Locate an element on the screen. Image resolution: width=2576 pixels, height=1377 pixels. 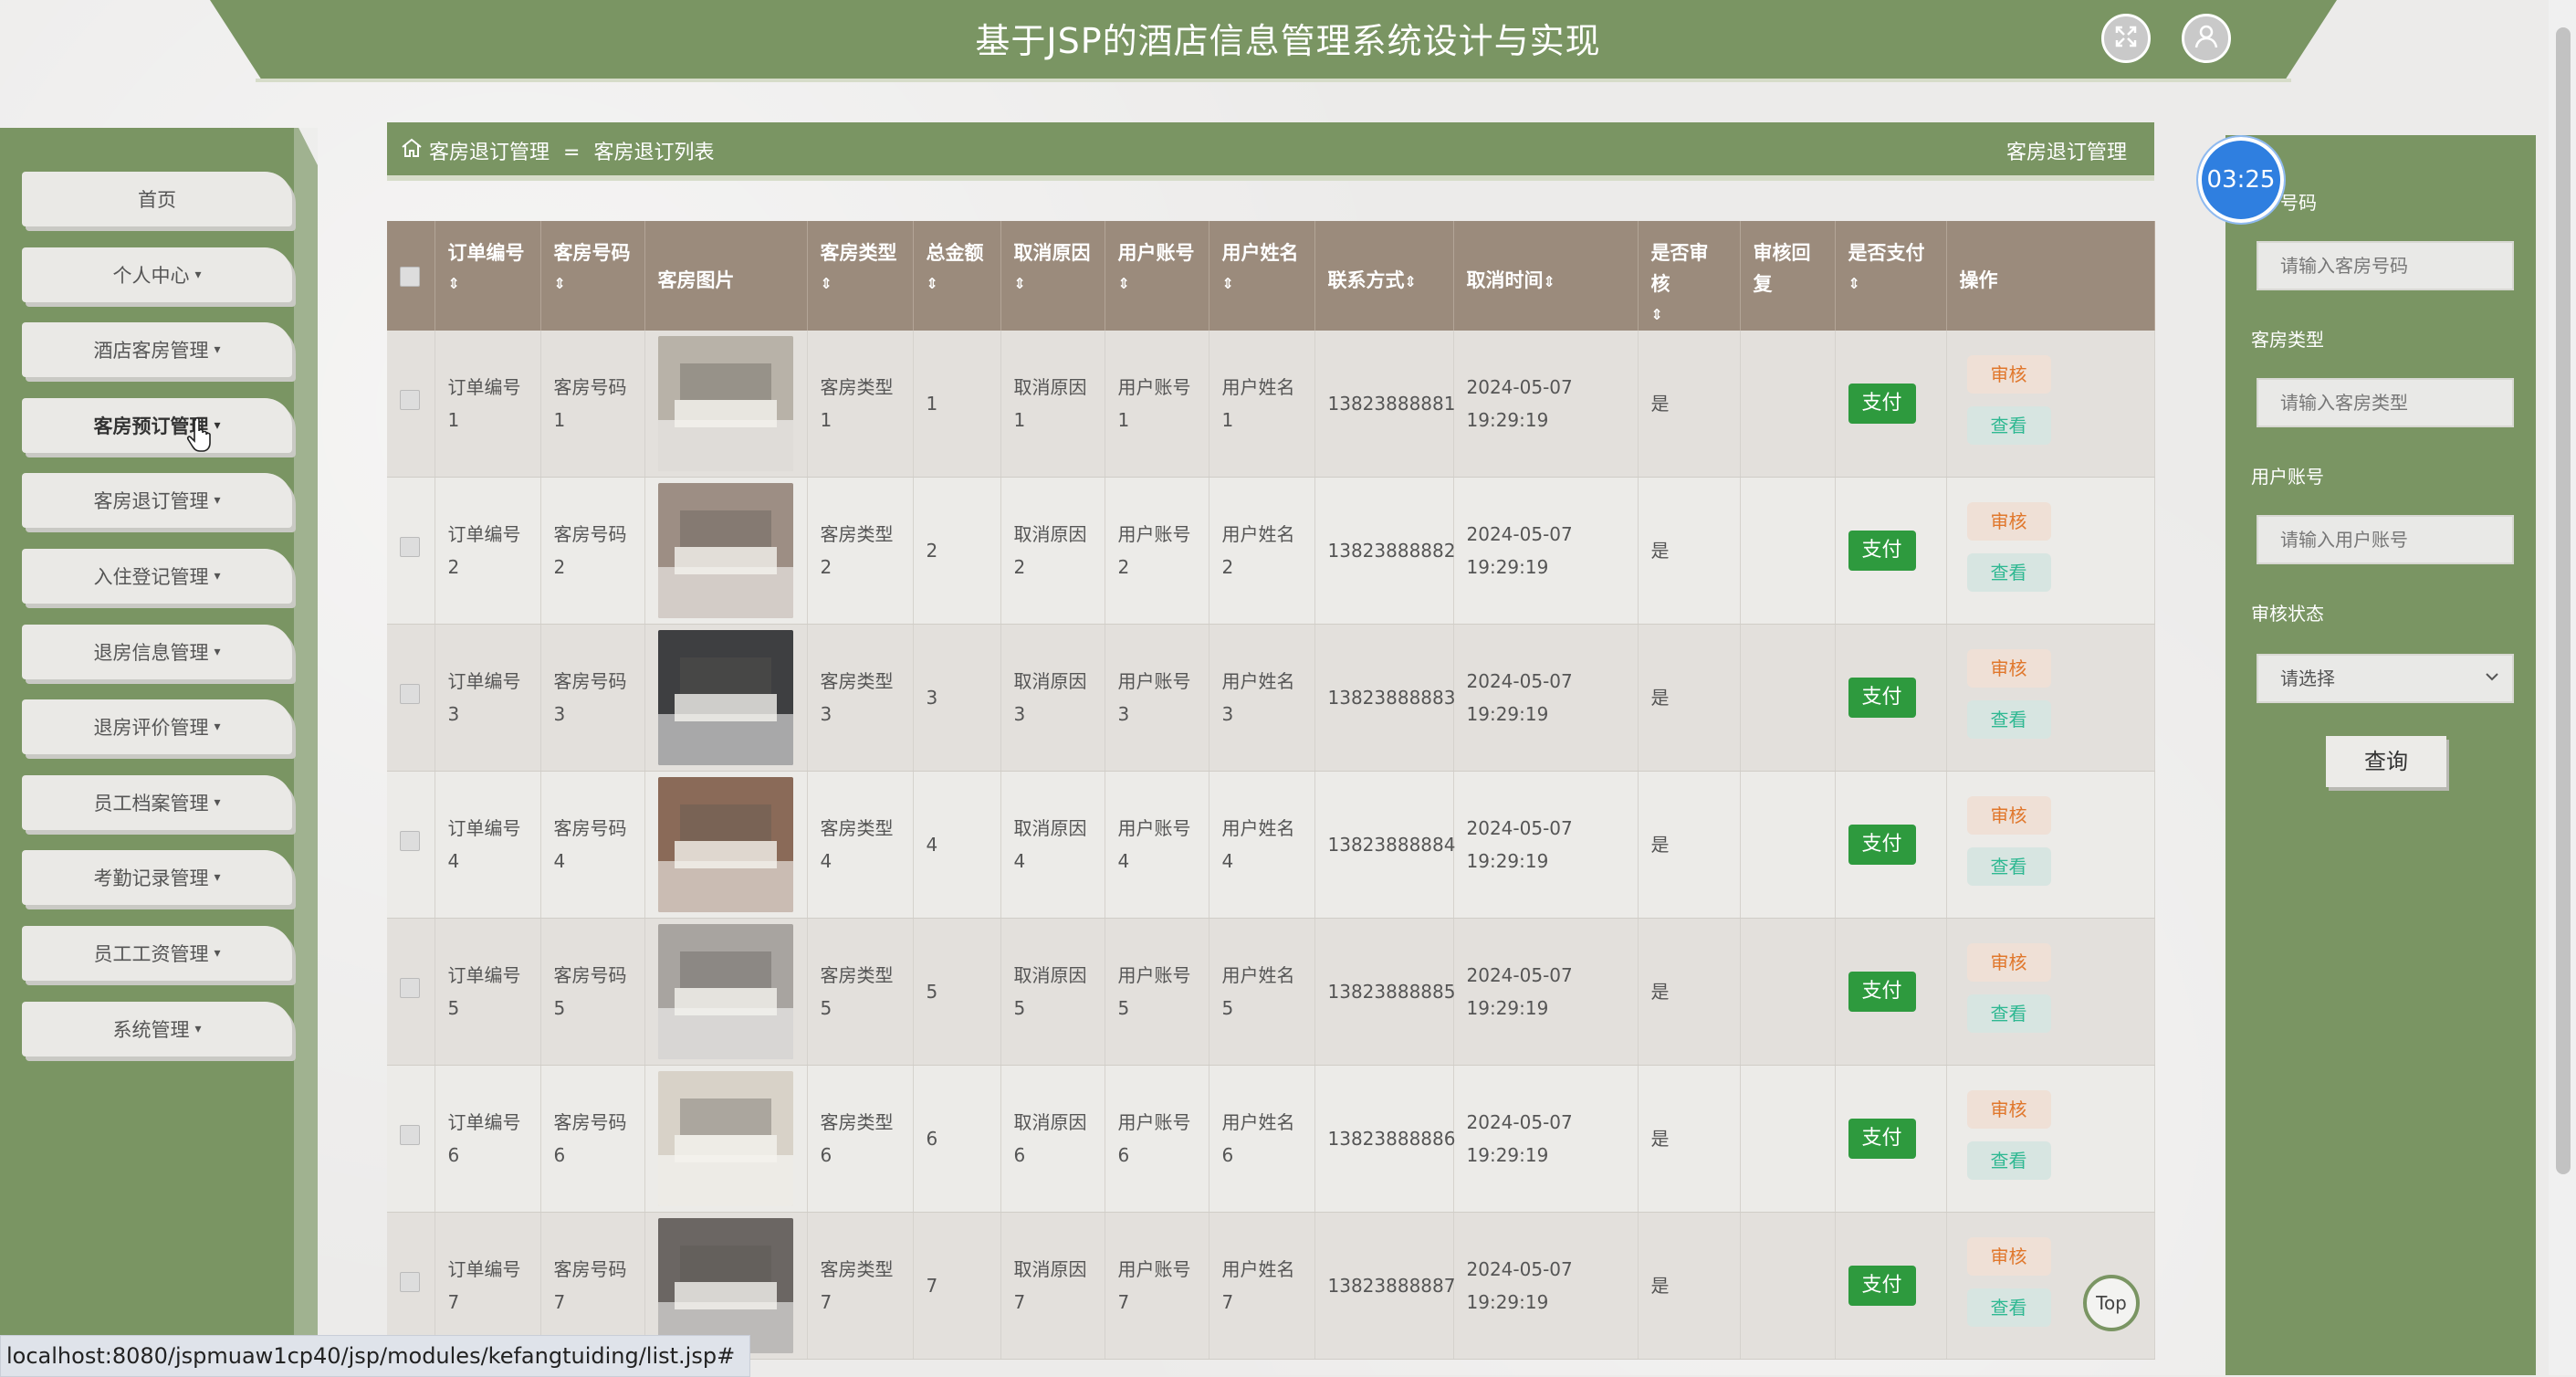
sidebar-item: 考勤记录管理 ▾ is located at coordinates (157, 878).